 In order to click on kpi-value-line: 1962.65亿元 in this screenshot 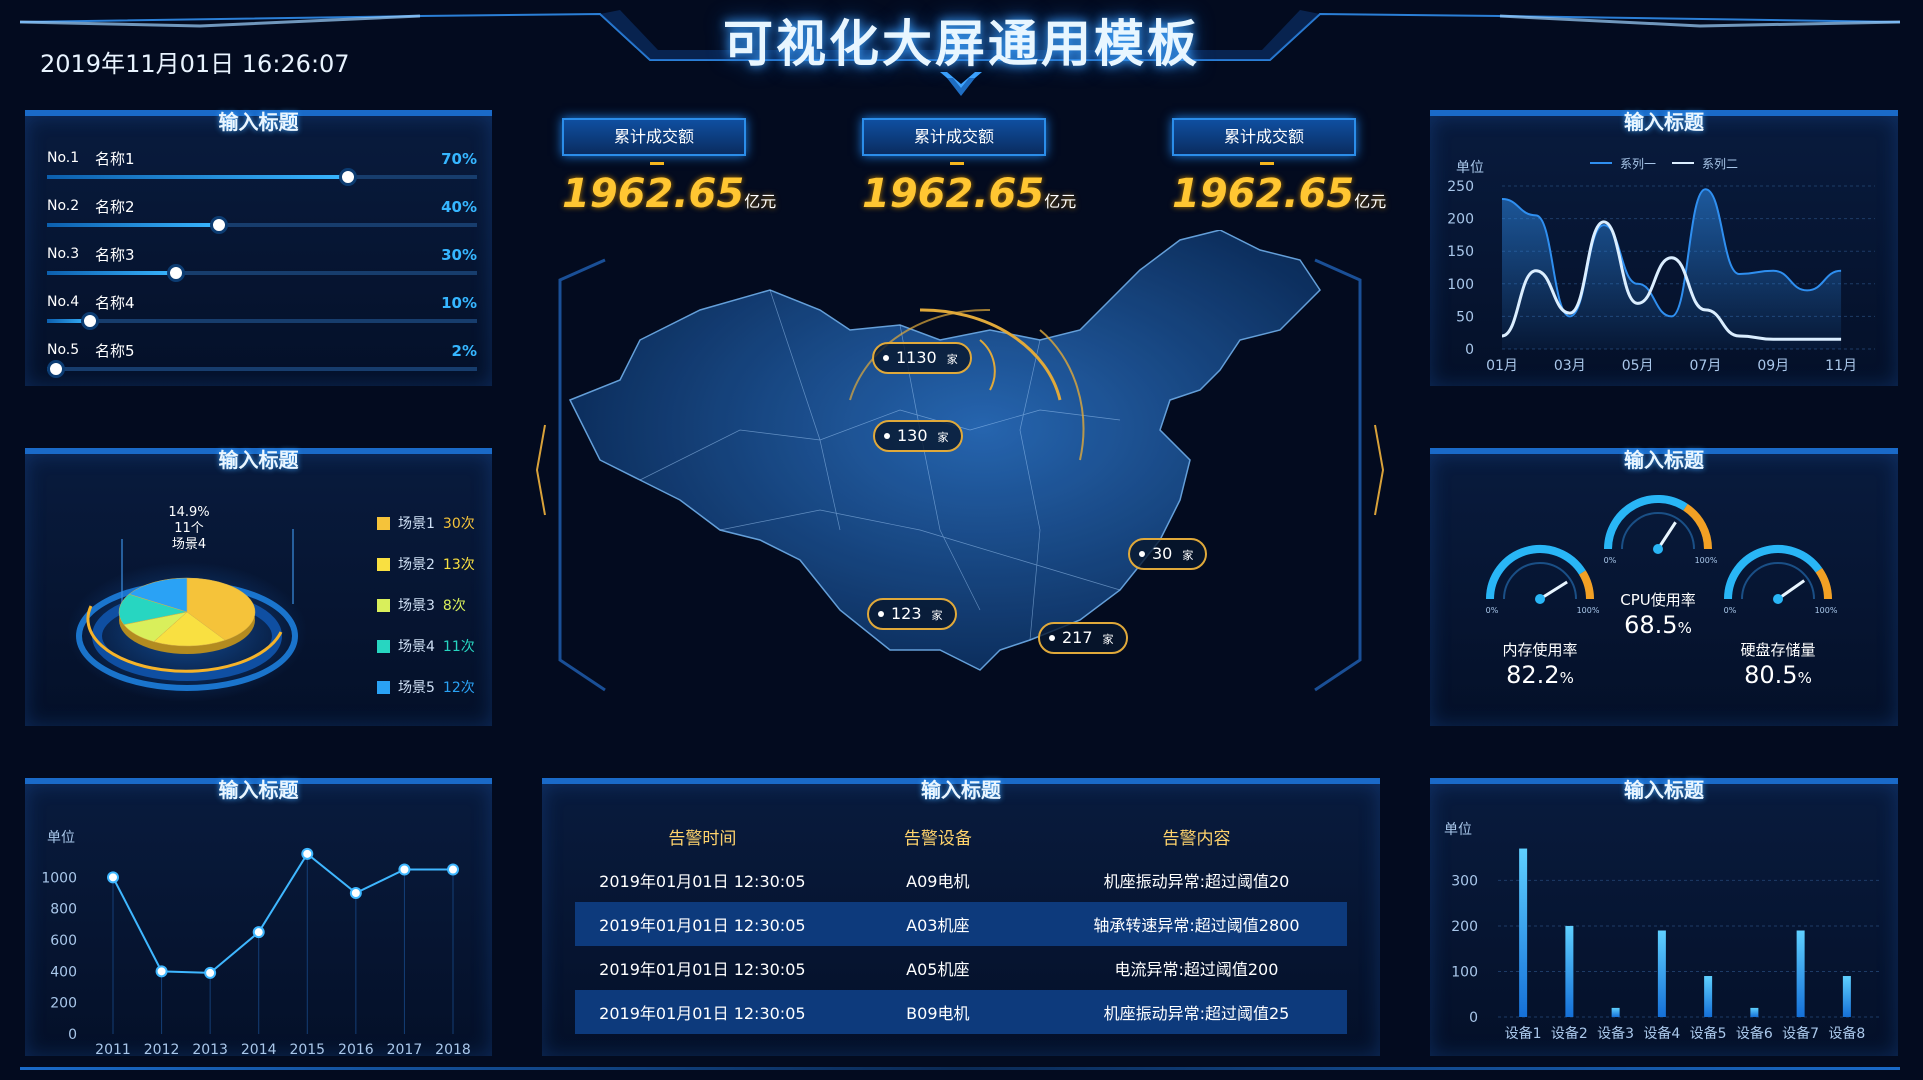, I will do `click(1279, 194)`.